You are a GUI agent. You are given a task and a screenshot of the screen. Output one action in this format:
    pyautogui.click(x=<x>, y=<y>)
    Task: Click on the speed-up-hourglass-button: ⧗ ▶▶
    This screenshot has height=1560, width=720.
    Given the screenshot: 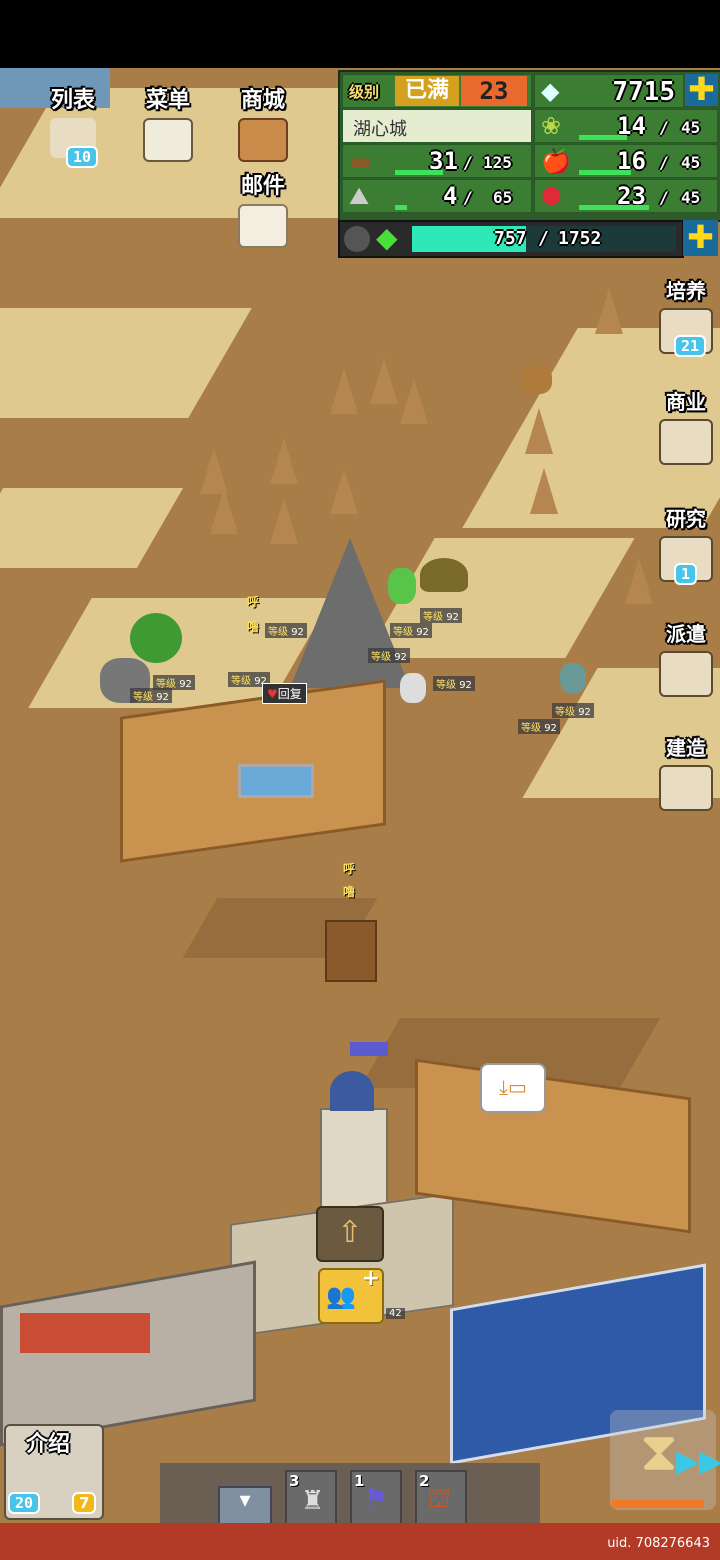 What is the action you would take?
    pyautogui.click(x=665, y=1460)
    